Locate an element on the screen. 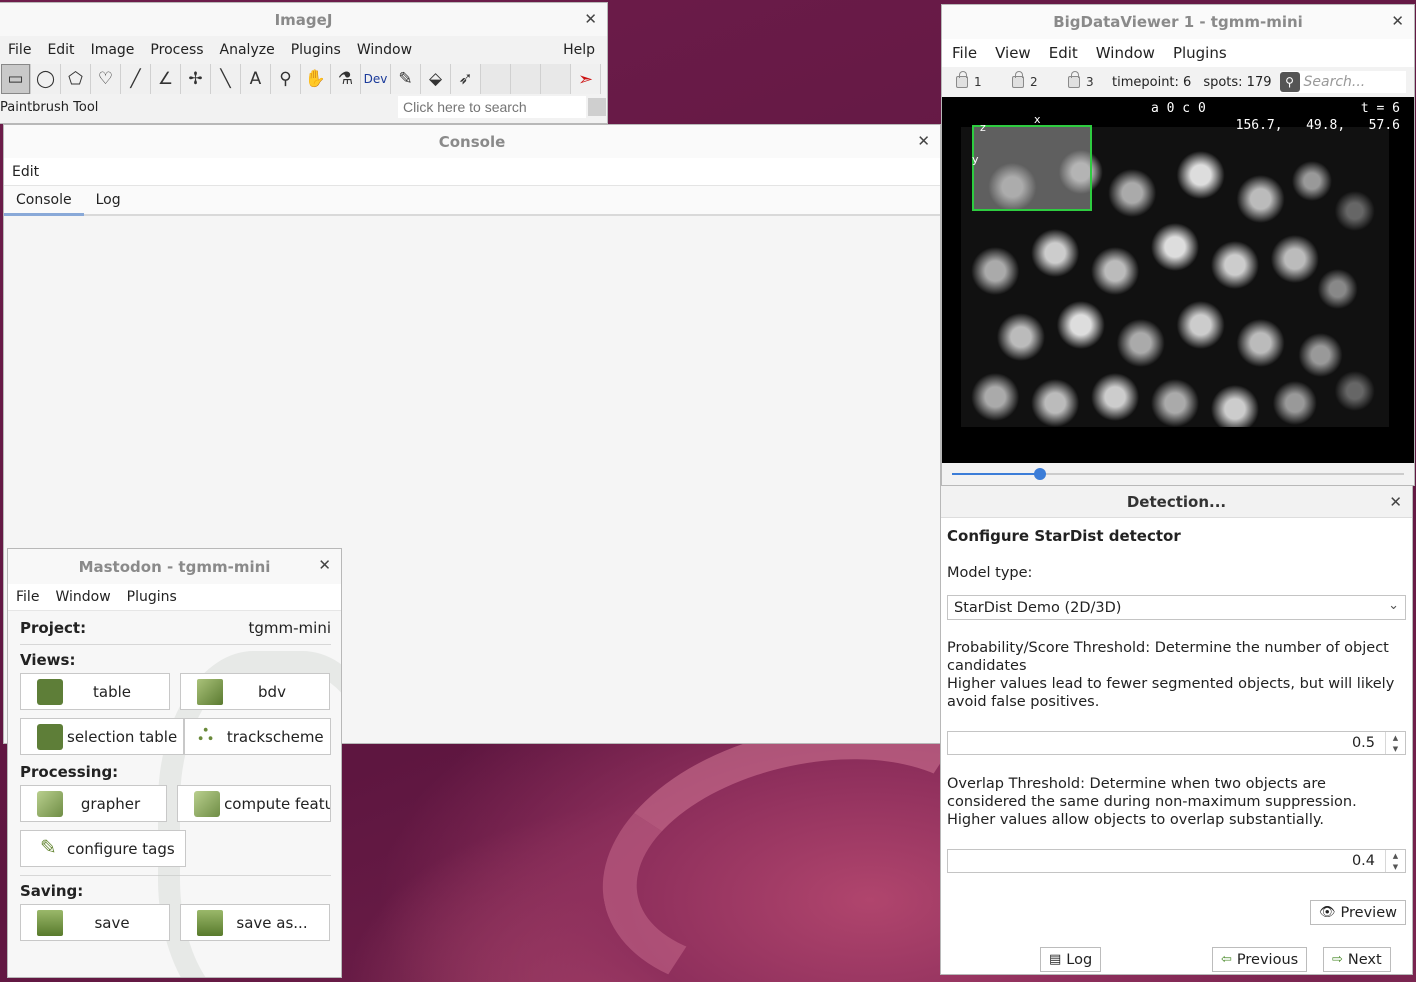 The image size is (1416, 982). text-tool-button: A is located at coordinates (256, 79).